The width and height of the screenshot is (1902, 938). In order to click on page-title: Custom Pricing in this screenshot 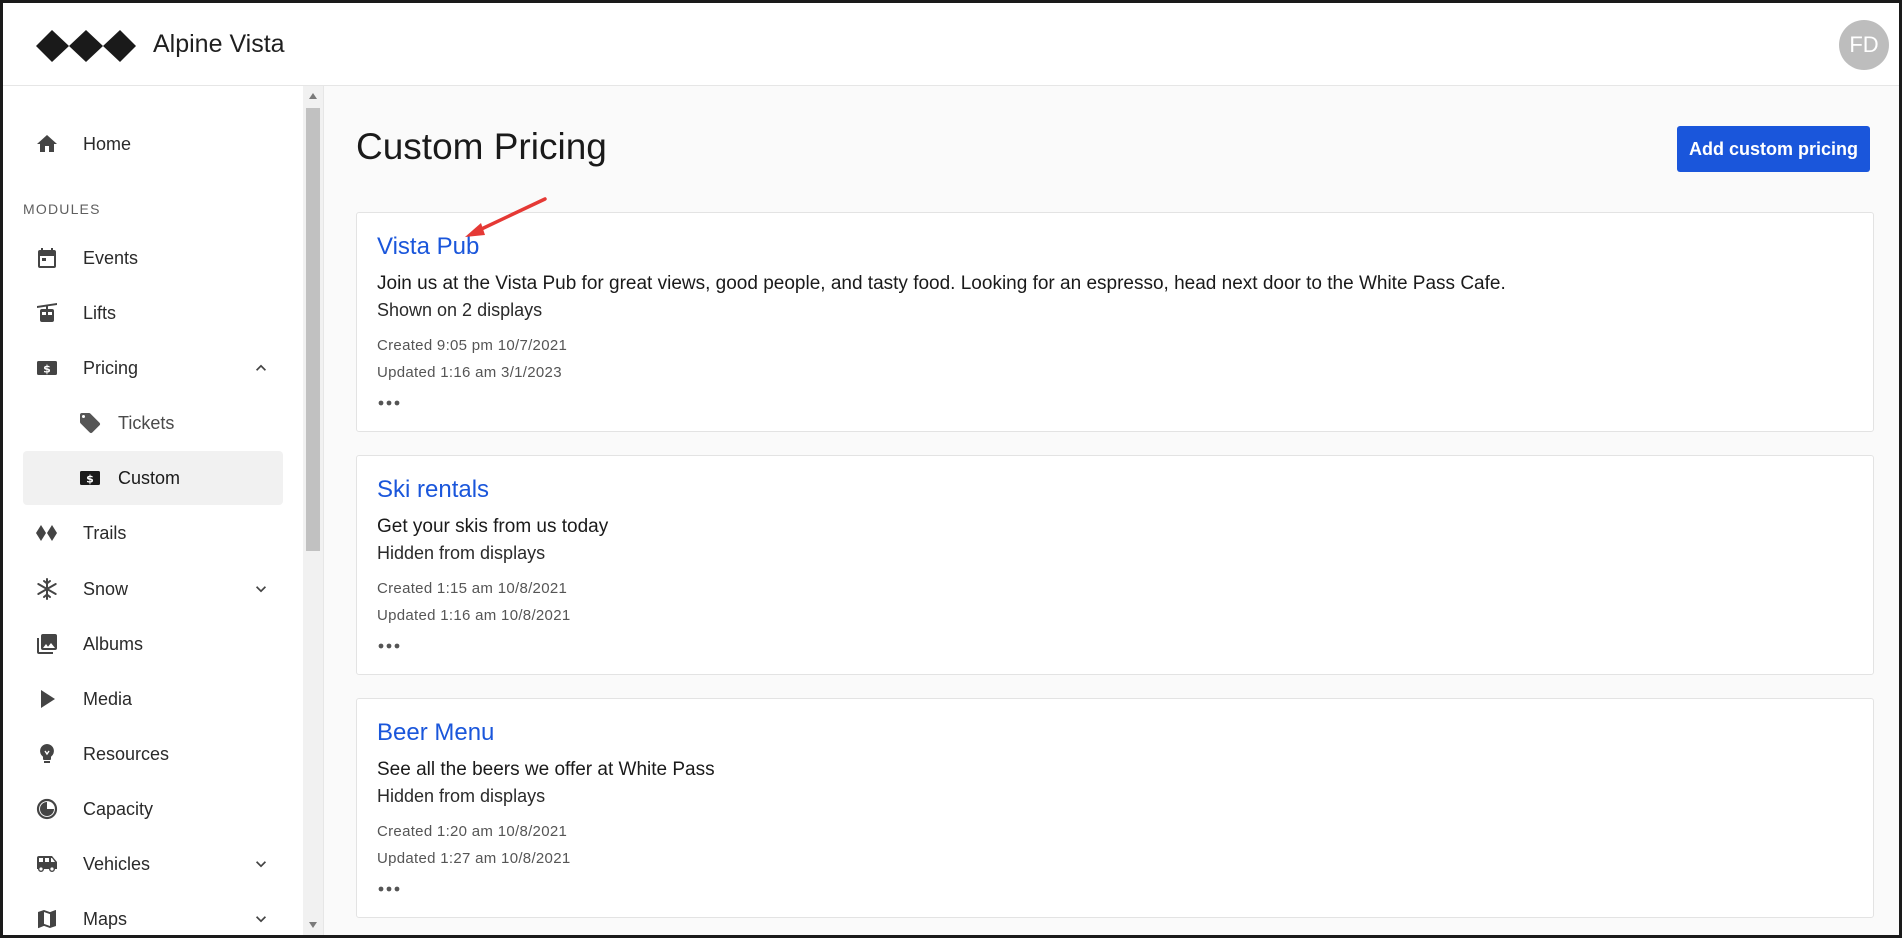, I will do `click(481, 146)`.